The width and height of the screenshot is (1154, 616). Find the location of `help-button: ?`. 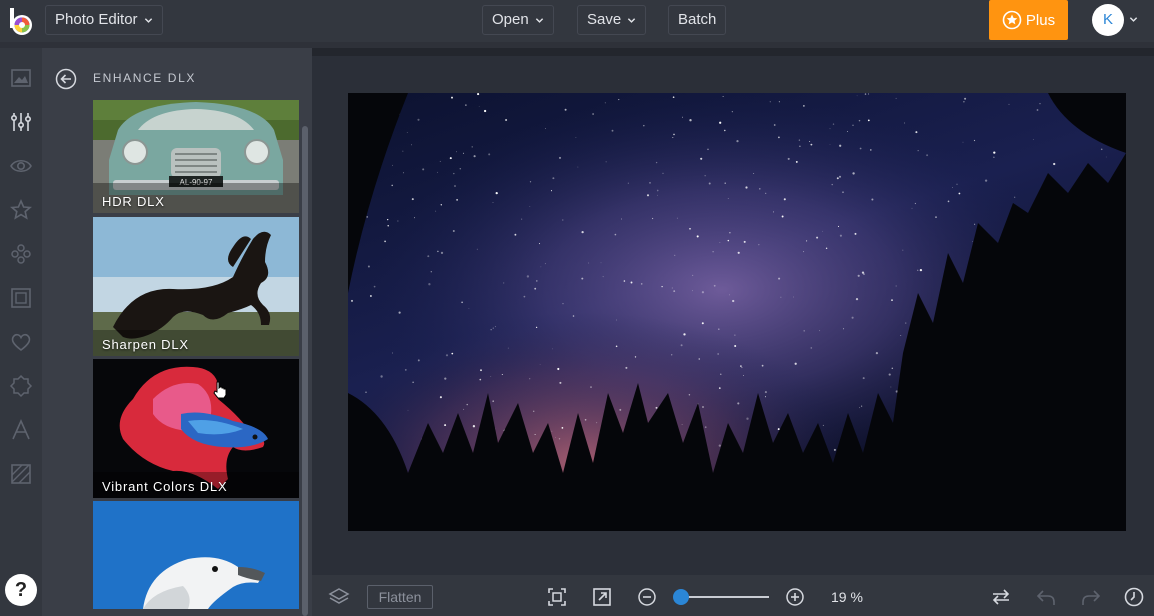

help-button: ? is located at coordinates (21, 590).